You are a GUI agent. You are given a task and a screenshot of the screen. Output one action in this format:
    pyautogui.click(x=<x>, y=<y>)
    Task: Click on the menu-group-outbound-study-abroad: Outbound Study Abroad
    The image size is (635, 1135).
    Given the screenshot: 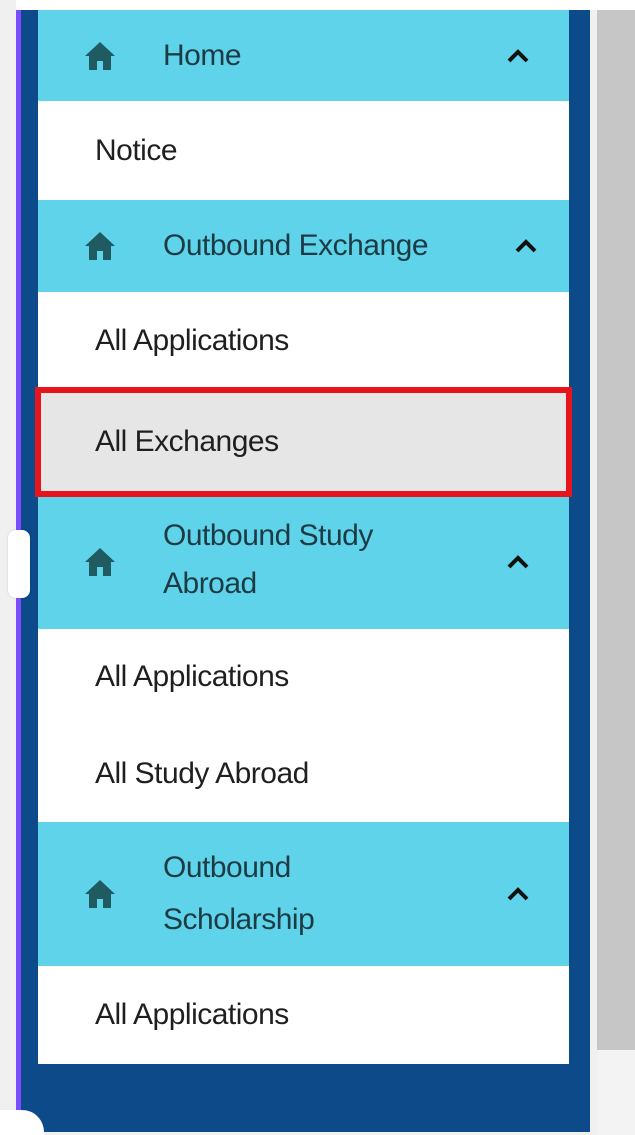 What is the action you would take?
    pyautogui.click(x=303, y=561)
    